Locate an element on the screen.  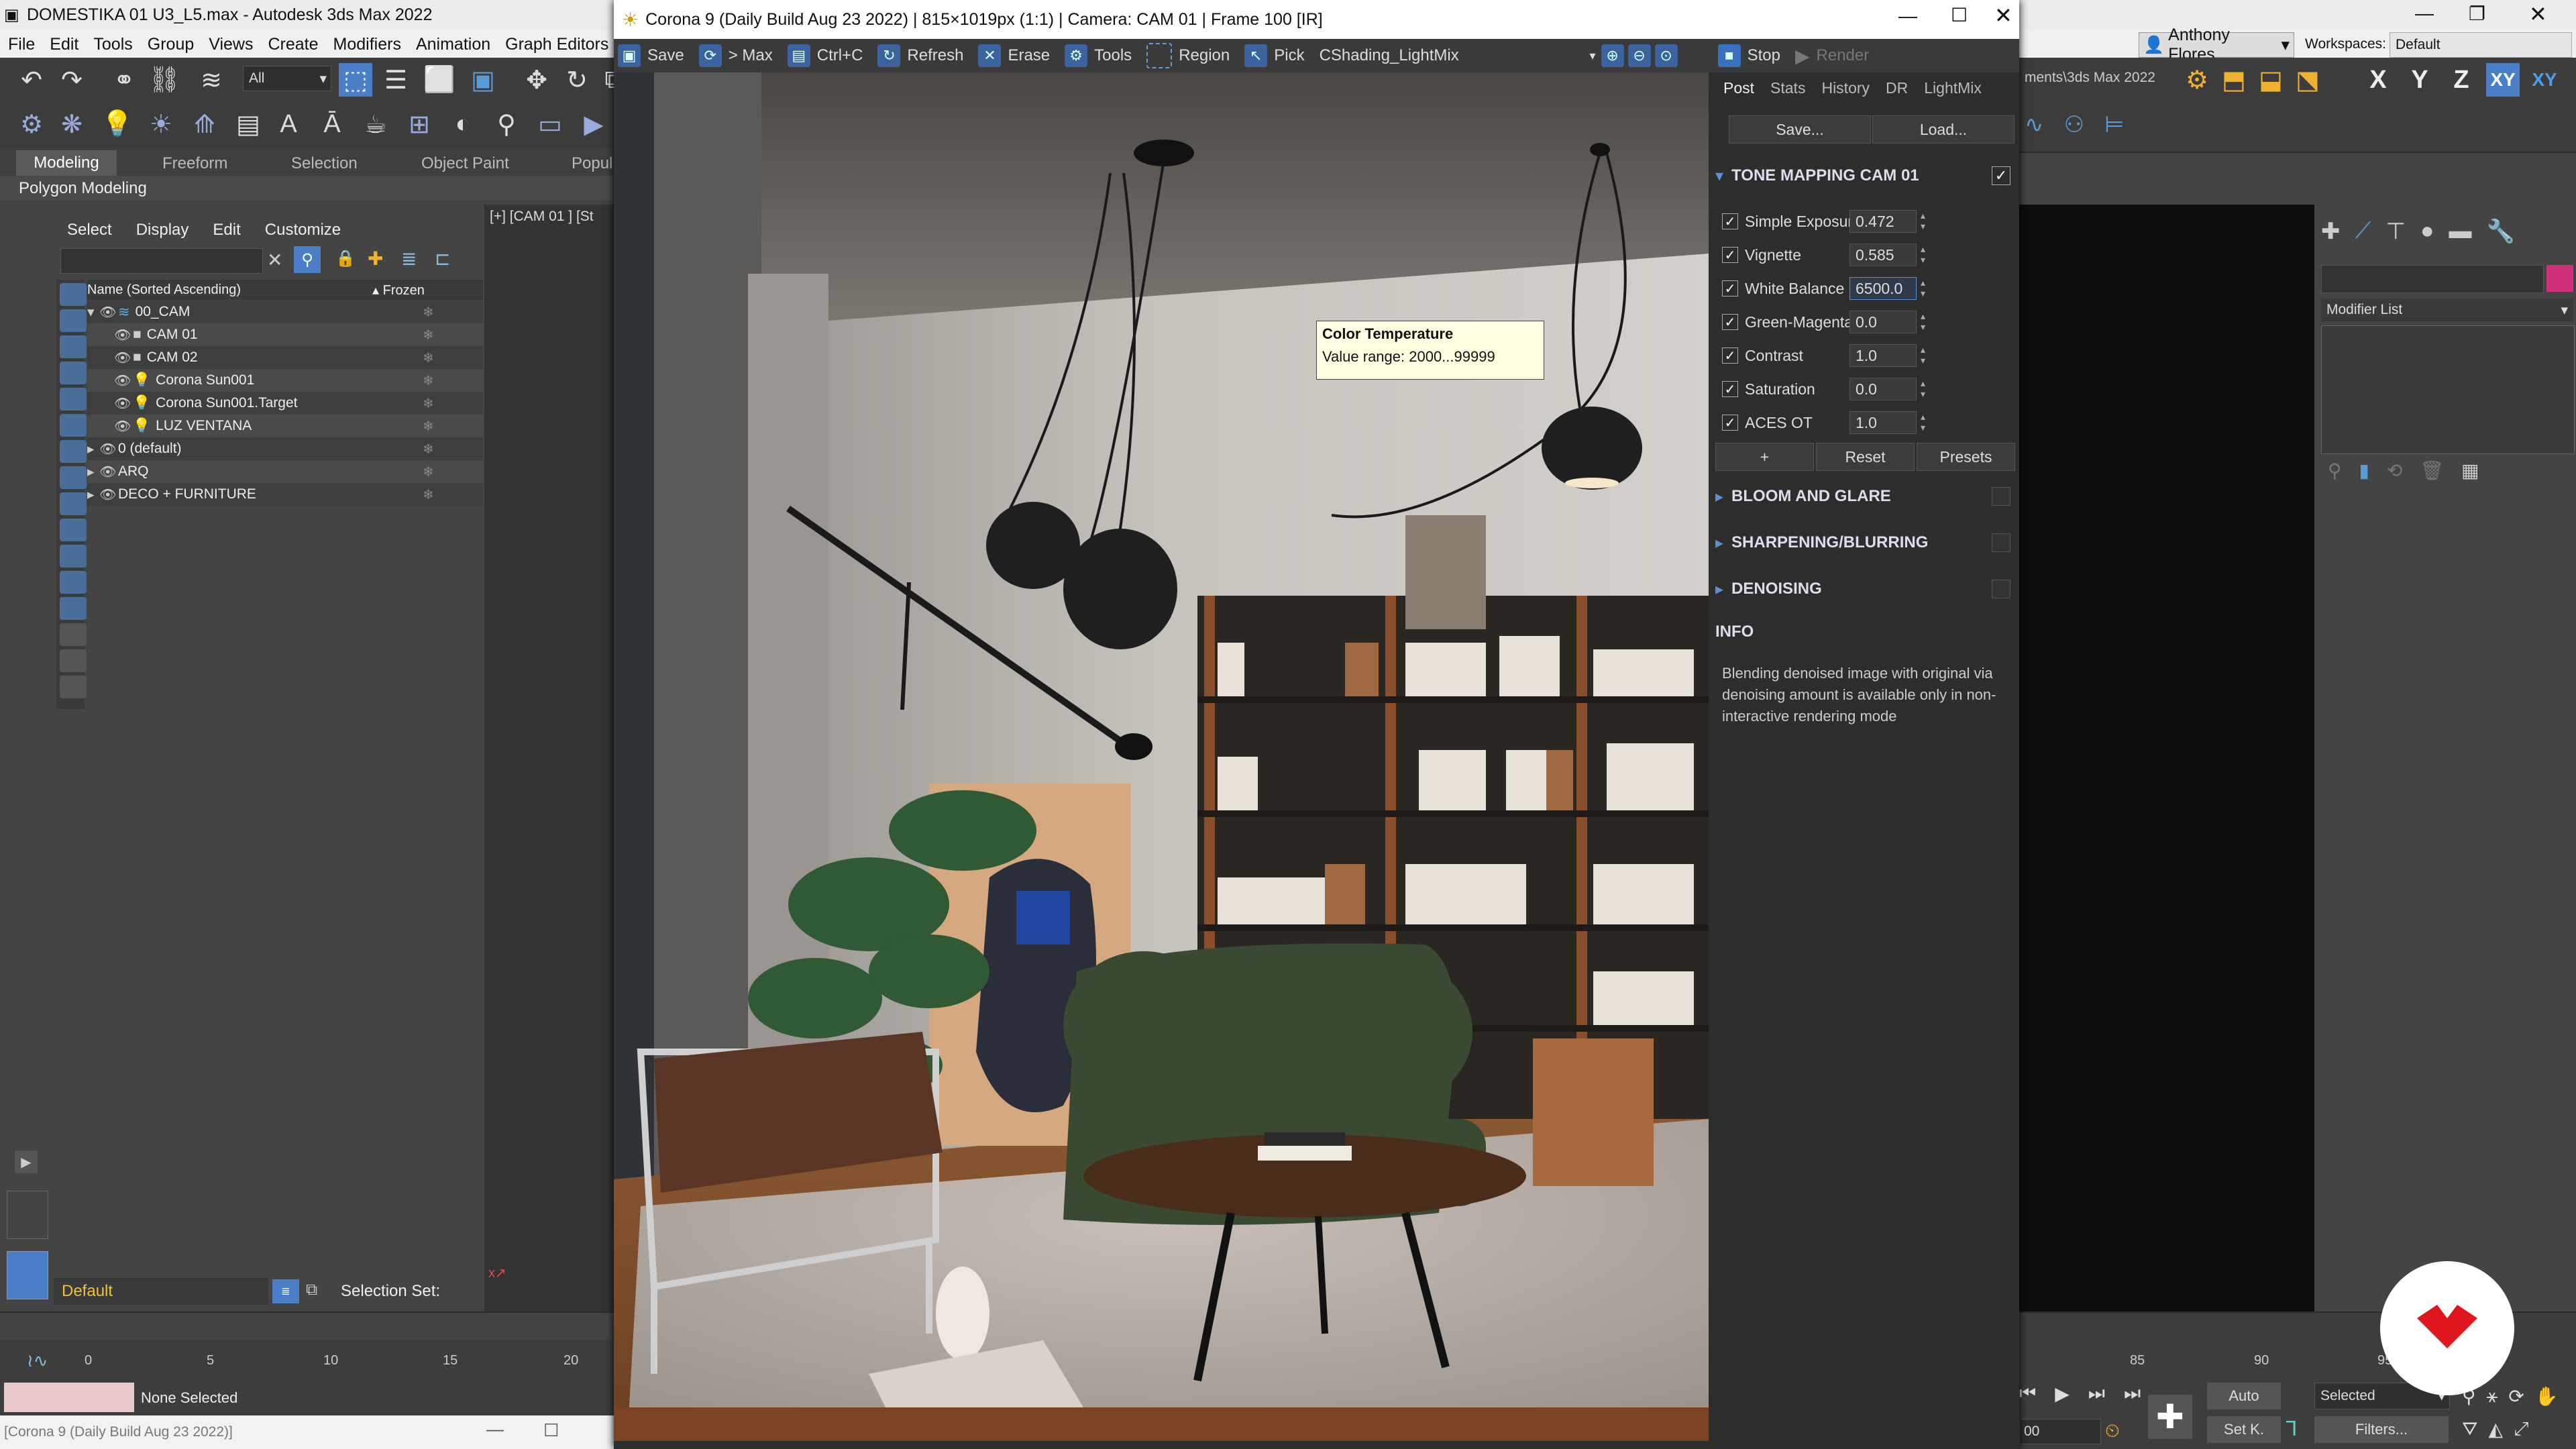
time-config-icon: ⏲ is located at coordinates (2112, 1431).